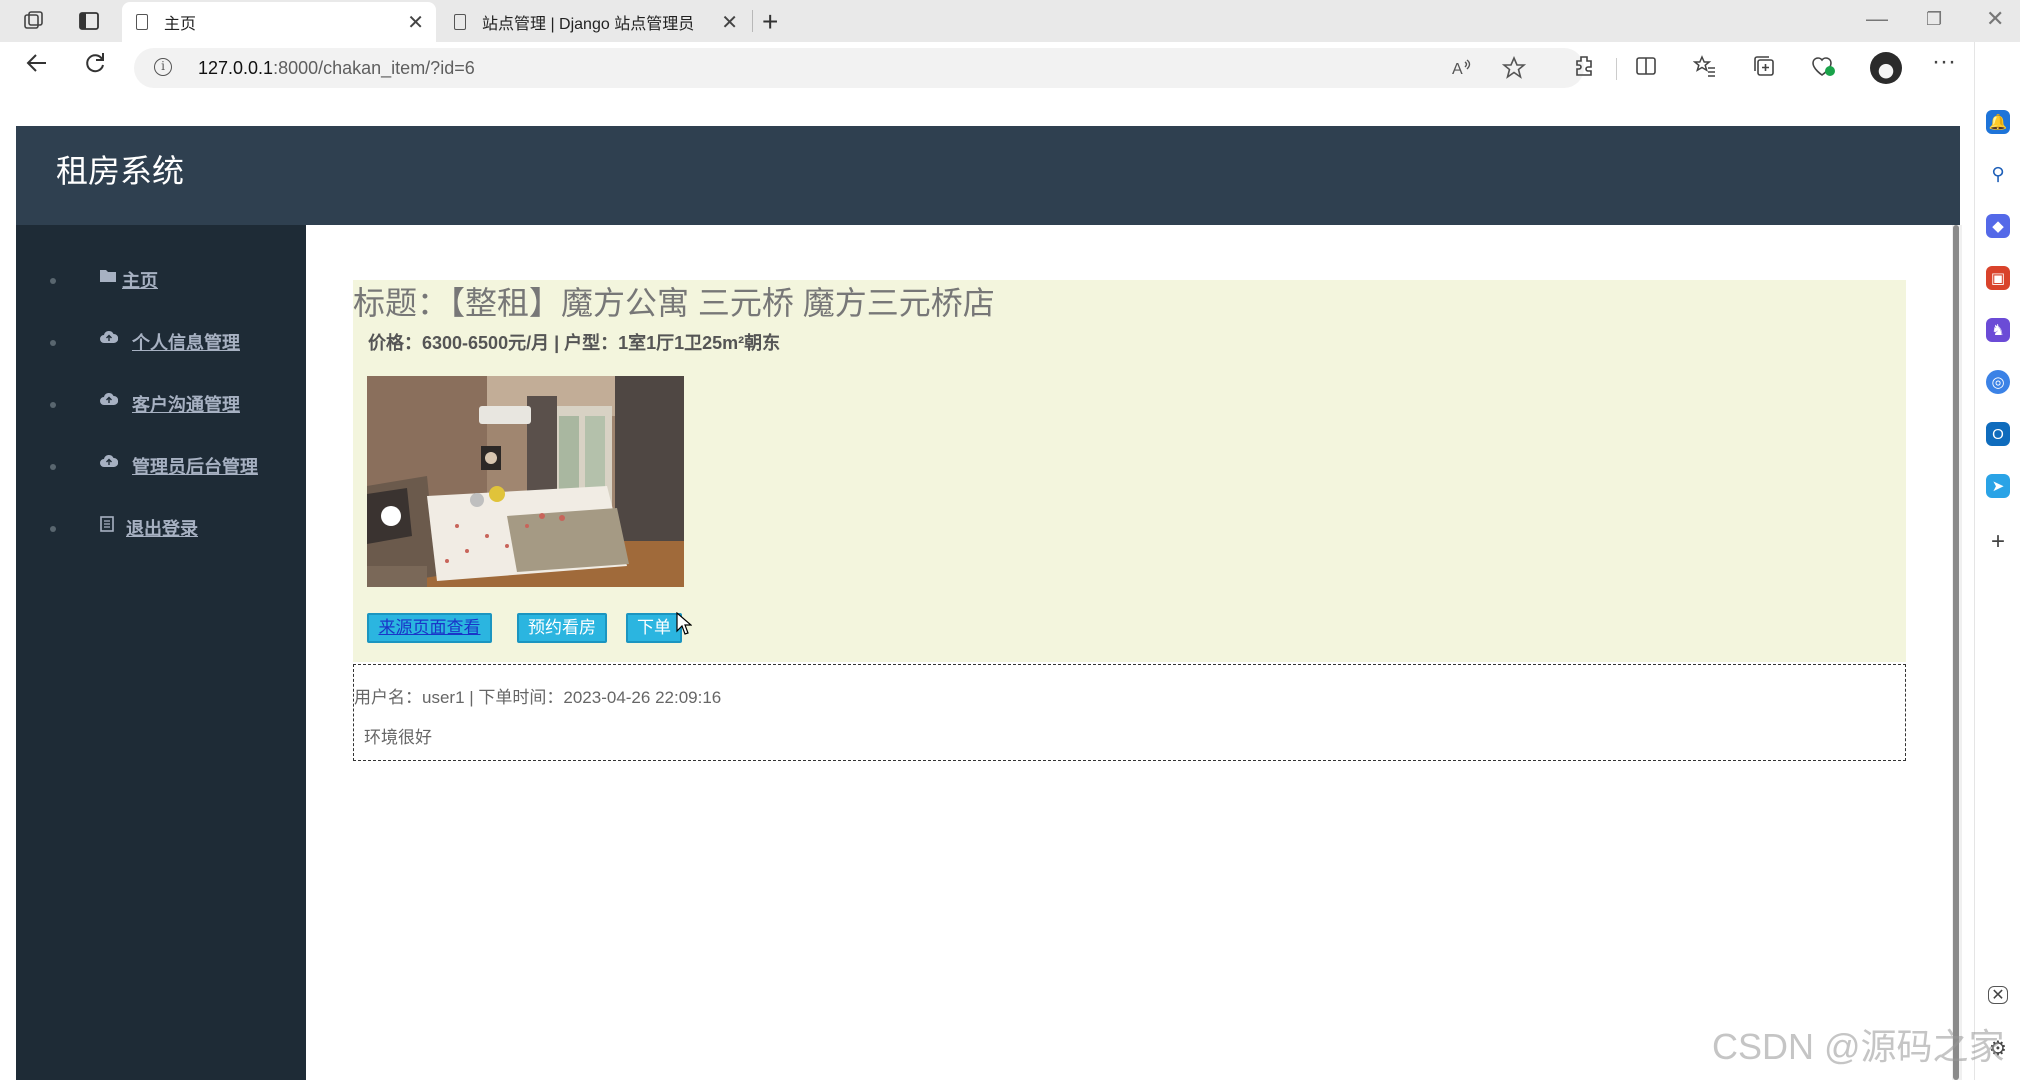 The width and height of the screenshot is (2020, 1080). I want to click on browser-essentials-icon, so click(1823, 69).